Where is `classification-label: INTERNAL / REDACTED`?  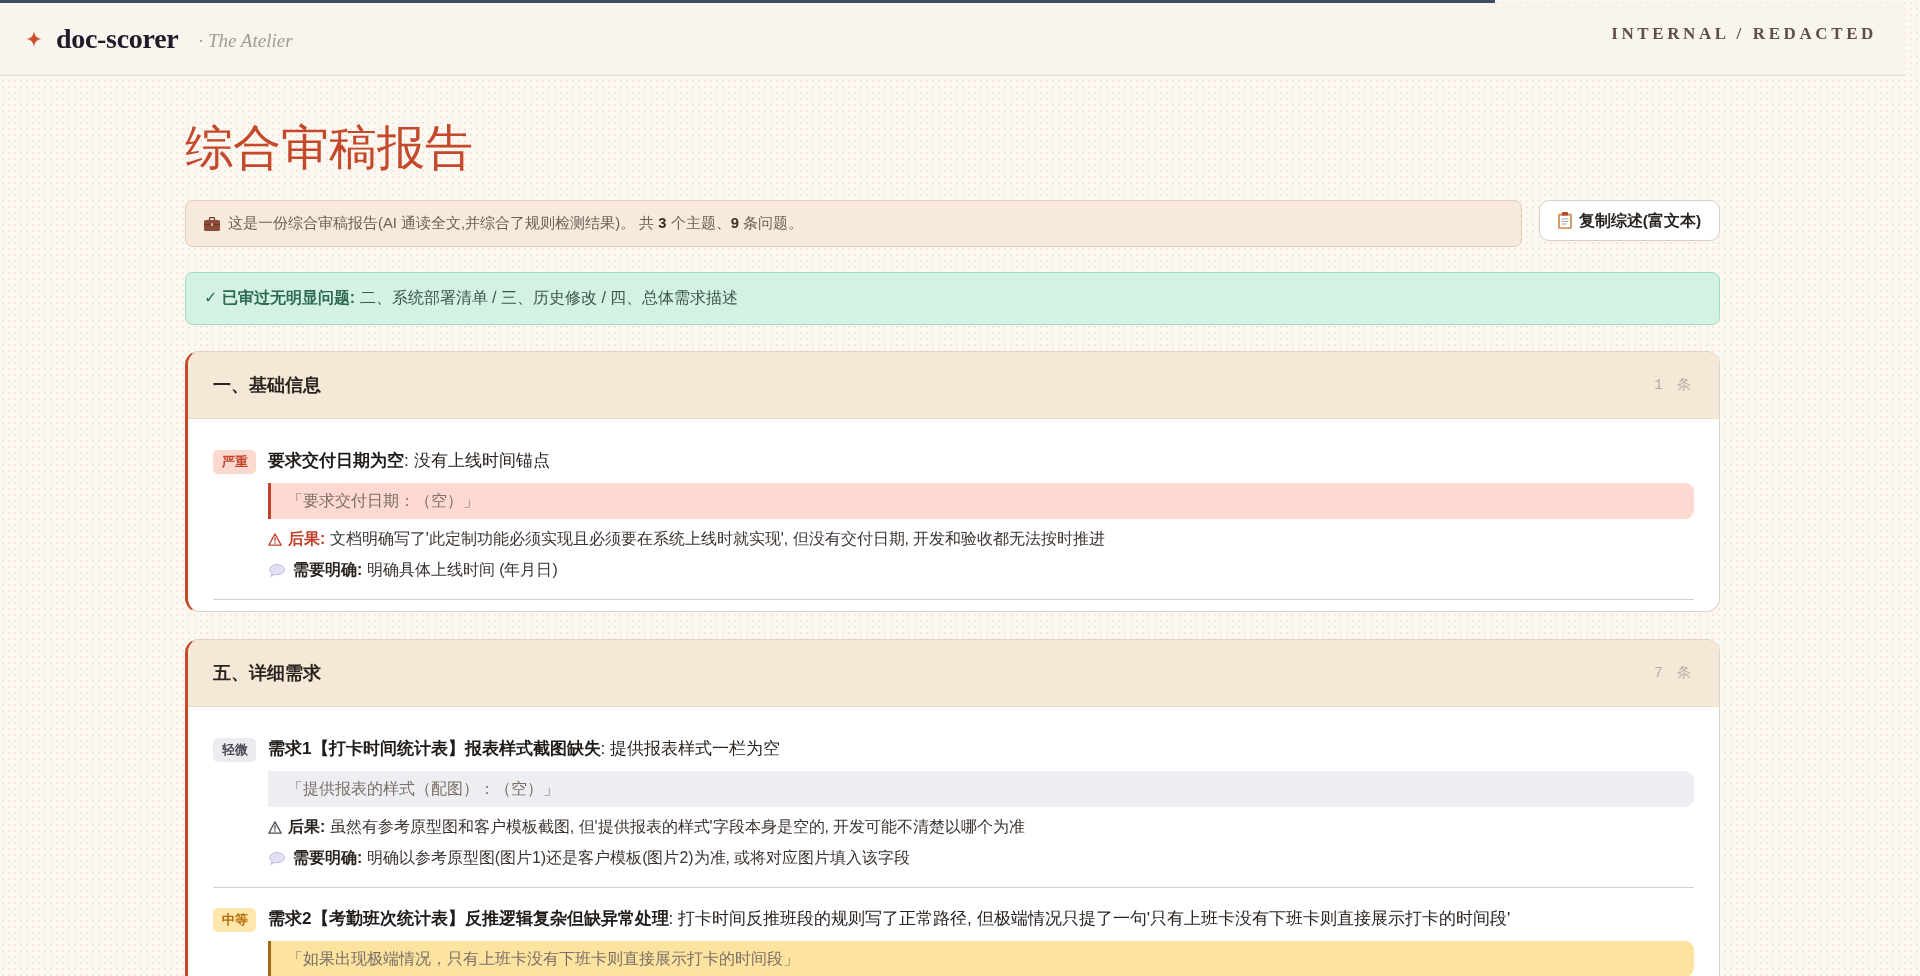 classification-label: INTERNAL / REDACTED is located at coordinates (1744, 34).